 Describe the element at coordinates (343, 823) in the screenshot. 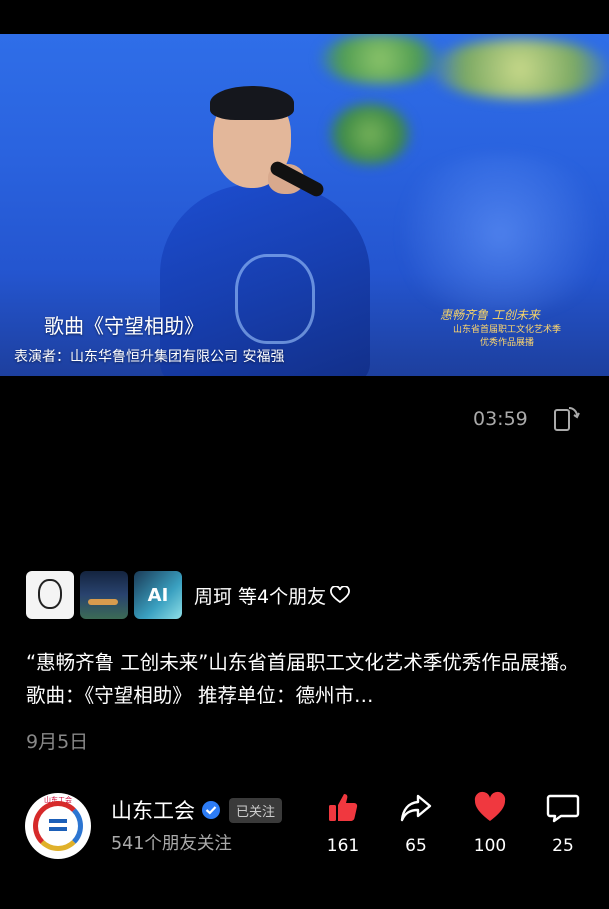

I see `like-button: 161` at that location.